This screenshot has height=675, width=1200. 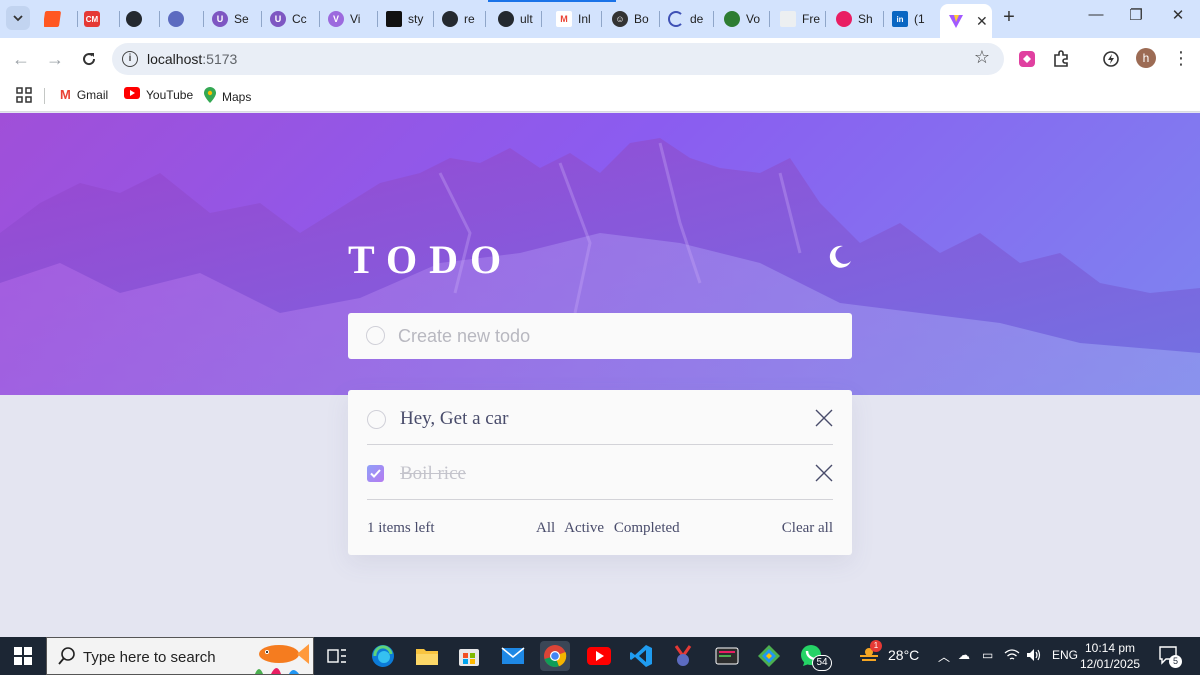 I want to click on clock-date: 12/01/2025, so click(x=1110, y=664).